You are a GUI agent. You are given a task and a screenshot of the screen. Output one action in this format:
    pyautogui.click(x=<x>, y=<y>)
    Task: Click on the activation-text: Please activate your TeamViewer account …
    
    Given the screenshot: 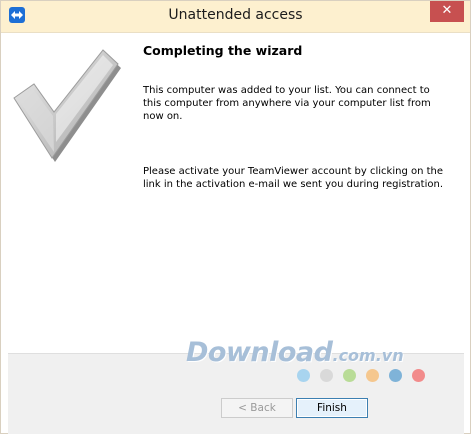 What is the action you would take?
    pyautogui.click(x=293, y=178)
    